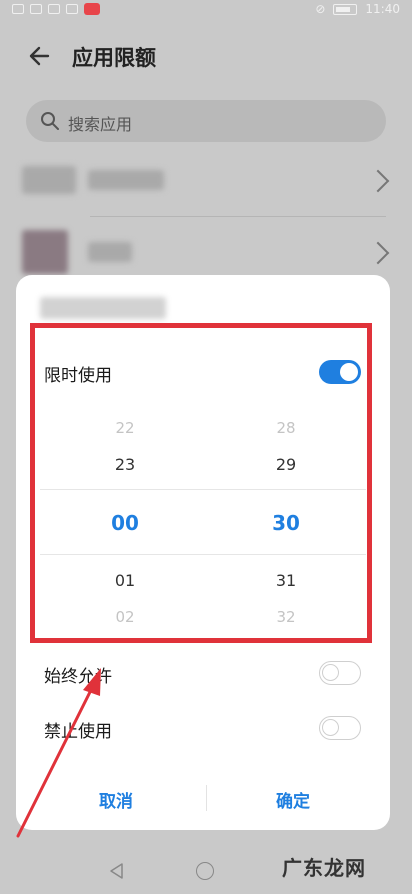 This screenshot has width=412, height=894. I want to click on status-time: 11:40, so click(382, 9).